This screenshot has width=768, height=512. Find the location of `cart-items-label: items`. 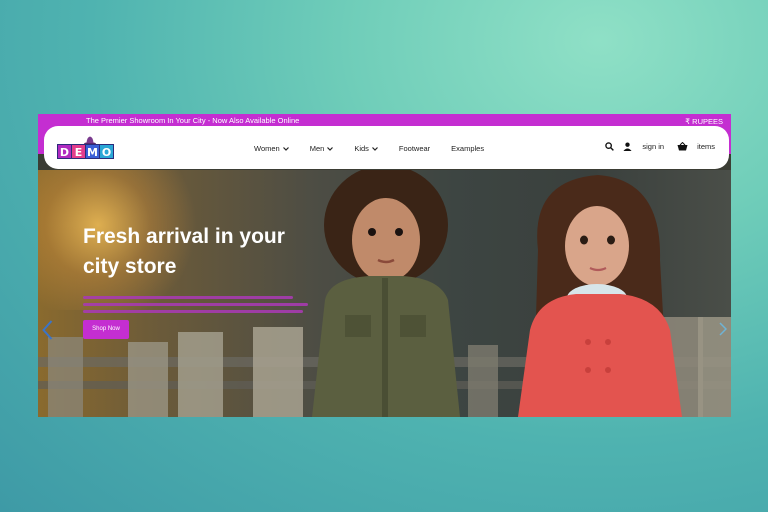

cart-items-label: items is located at coordinates (706, 146).